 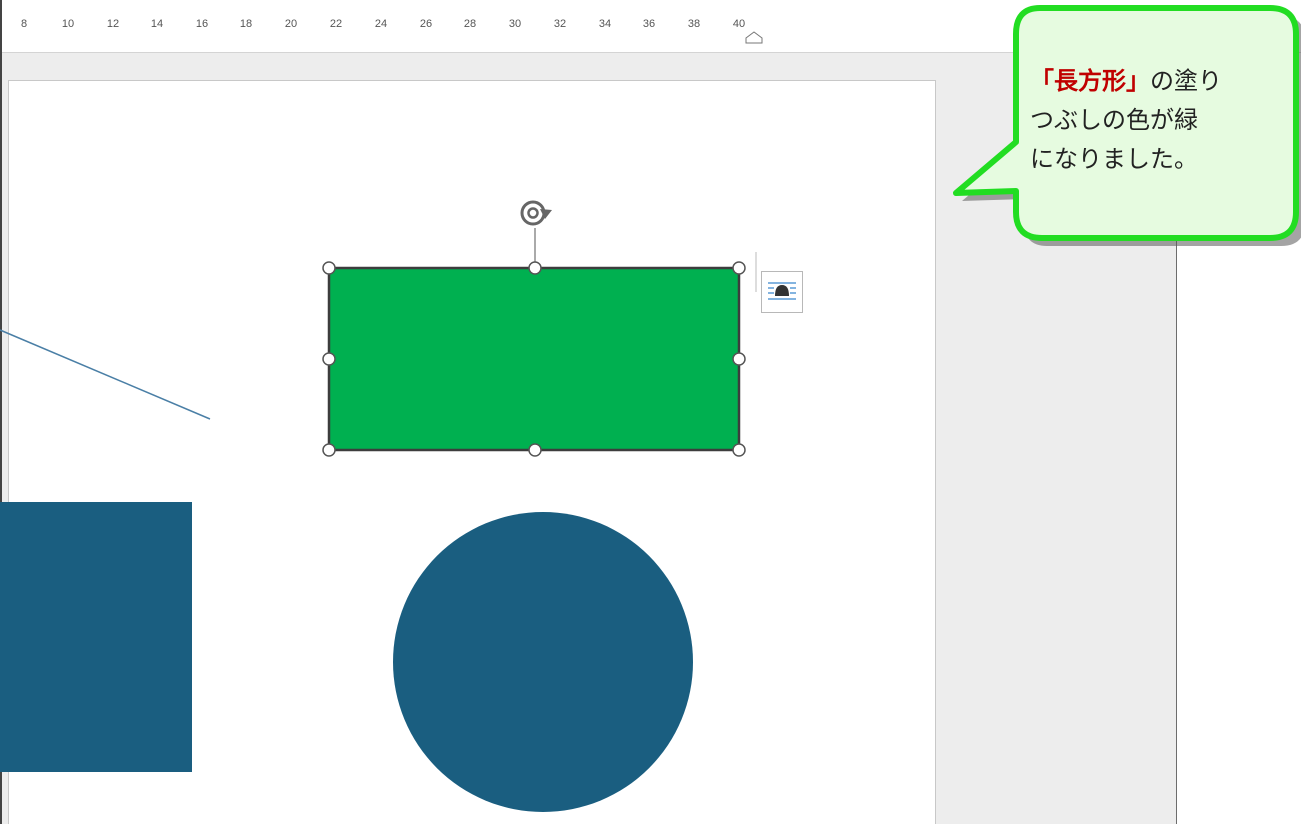 What do you see at coordinates (1114, 159) in the screenshot?
I see `callout-line-3: になりました。` at bounding box center [1114, 159].